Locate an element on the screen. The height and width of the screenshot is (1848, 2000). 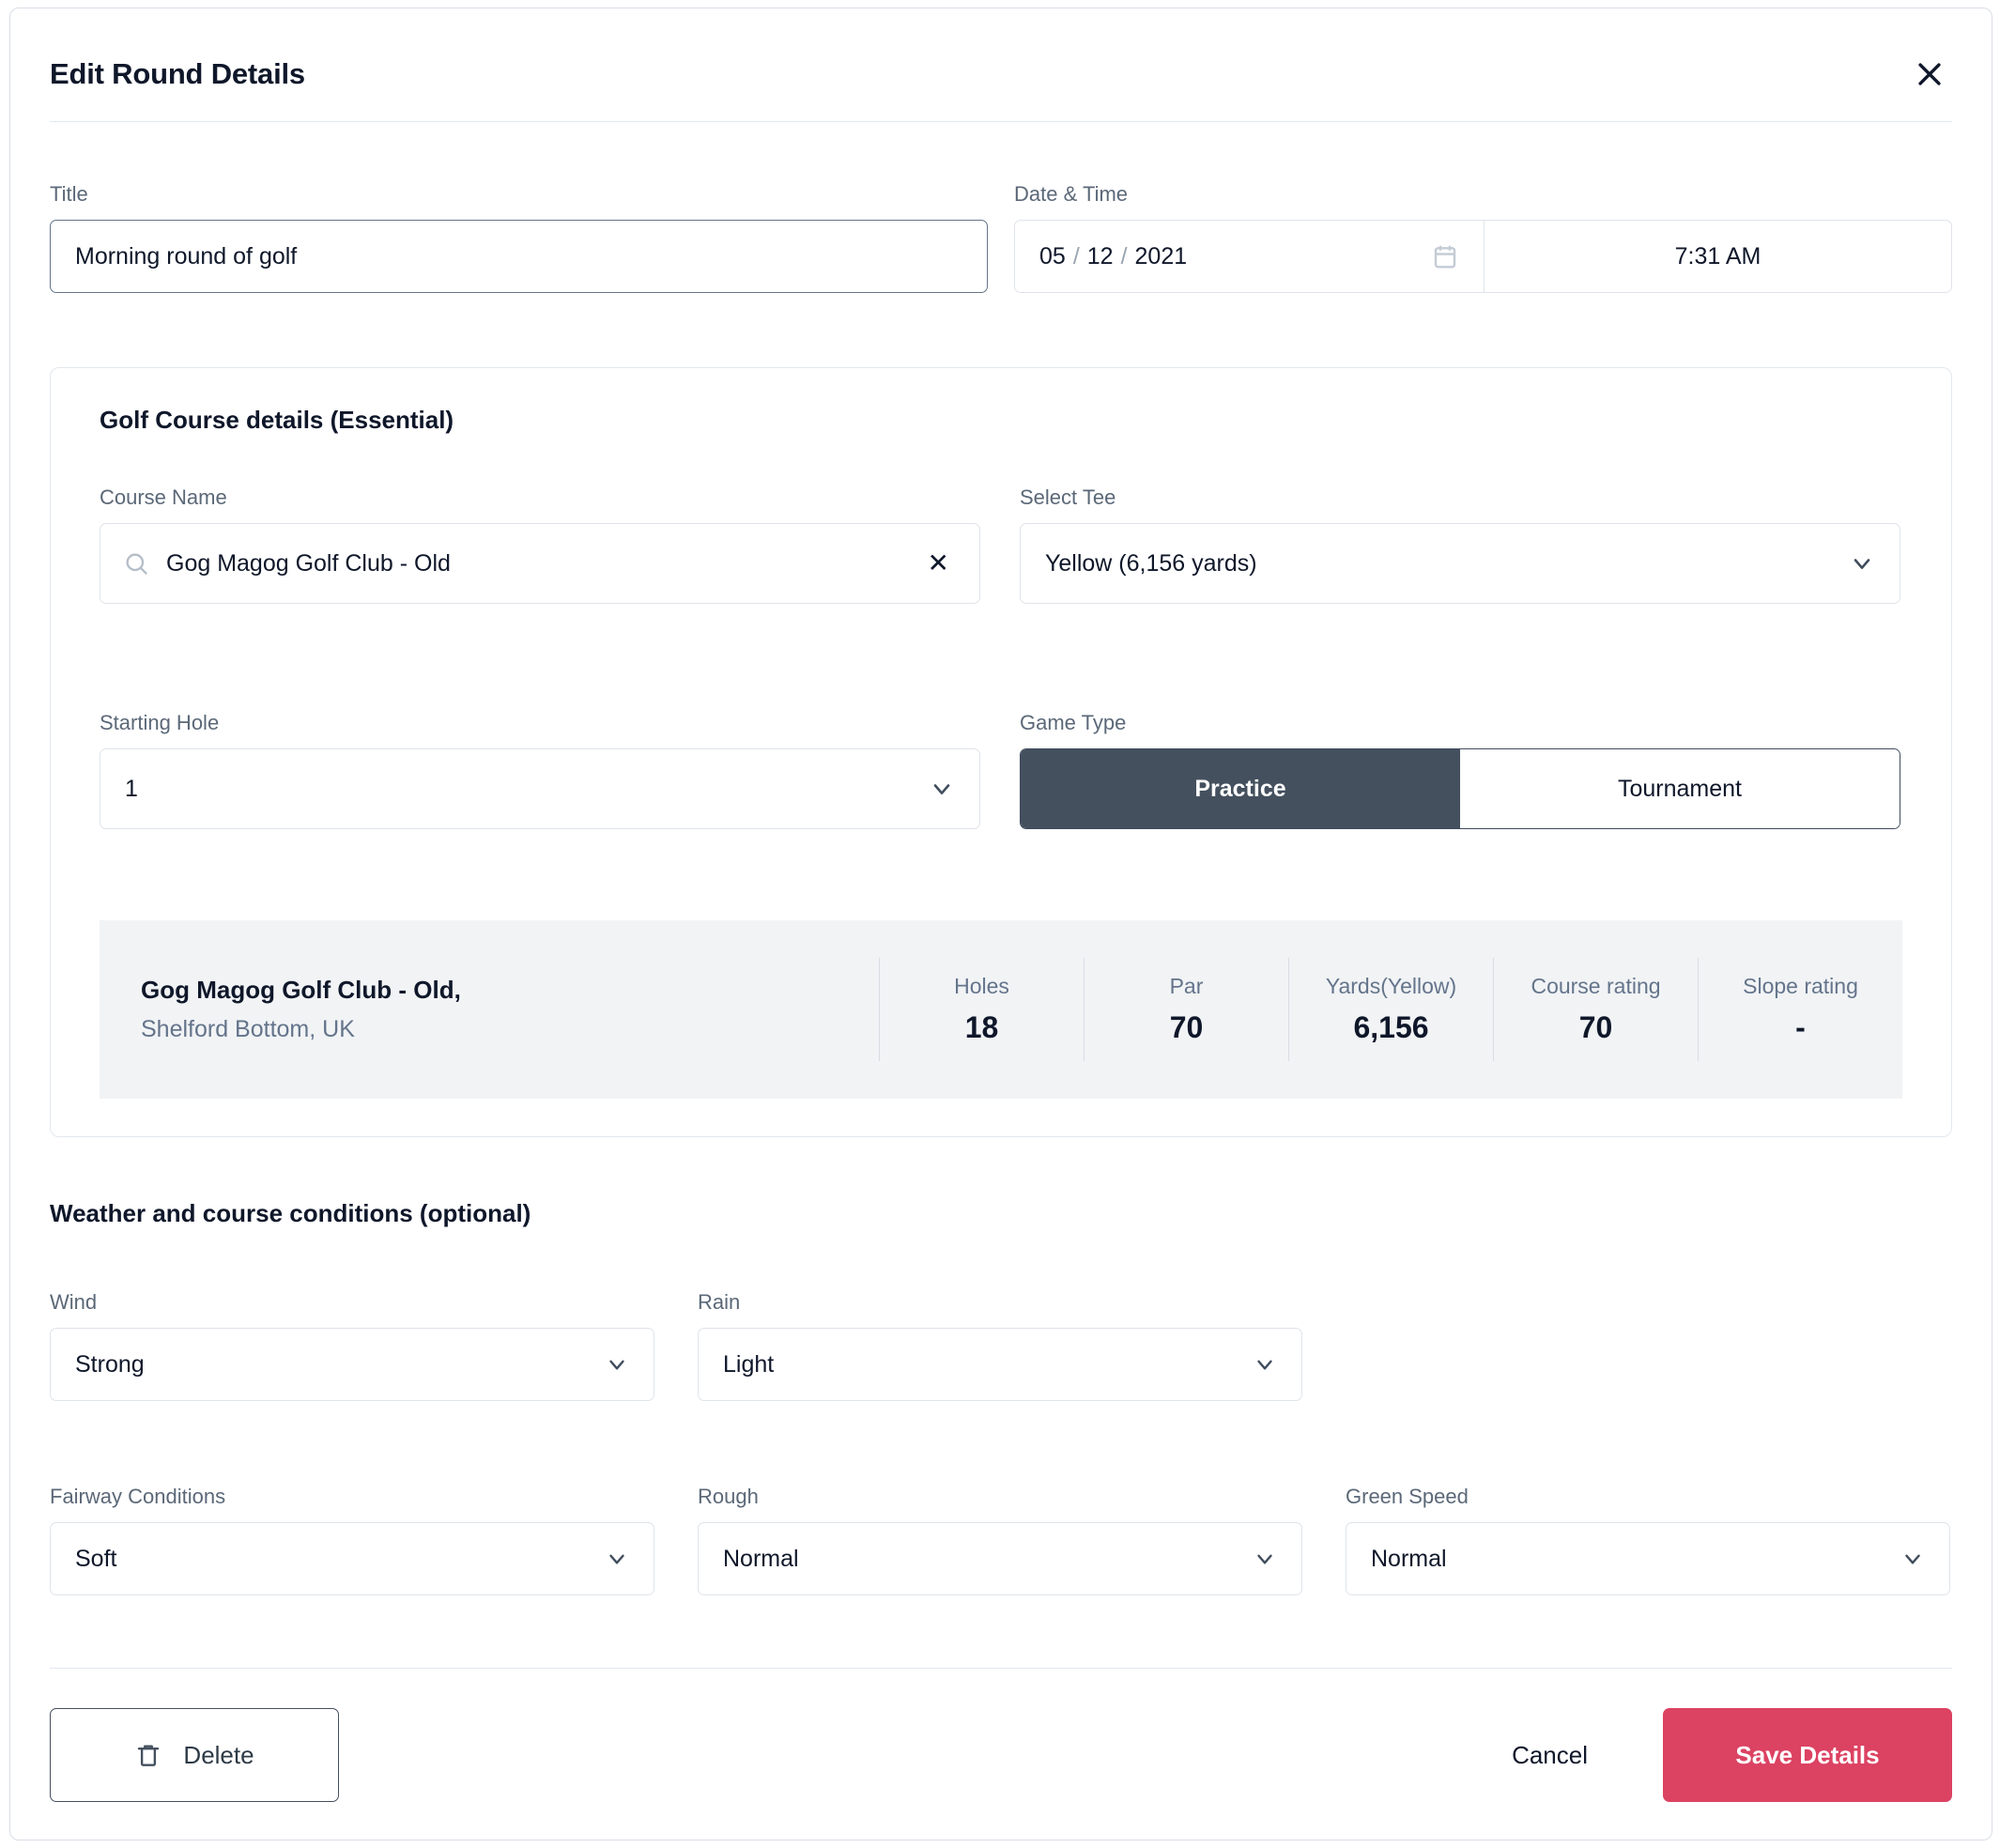
wind-value: Strong is located at coordinates (110, 1364).